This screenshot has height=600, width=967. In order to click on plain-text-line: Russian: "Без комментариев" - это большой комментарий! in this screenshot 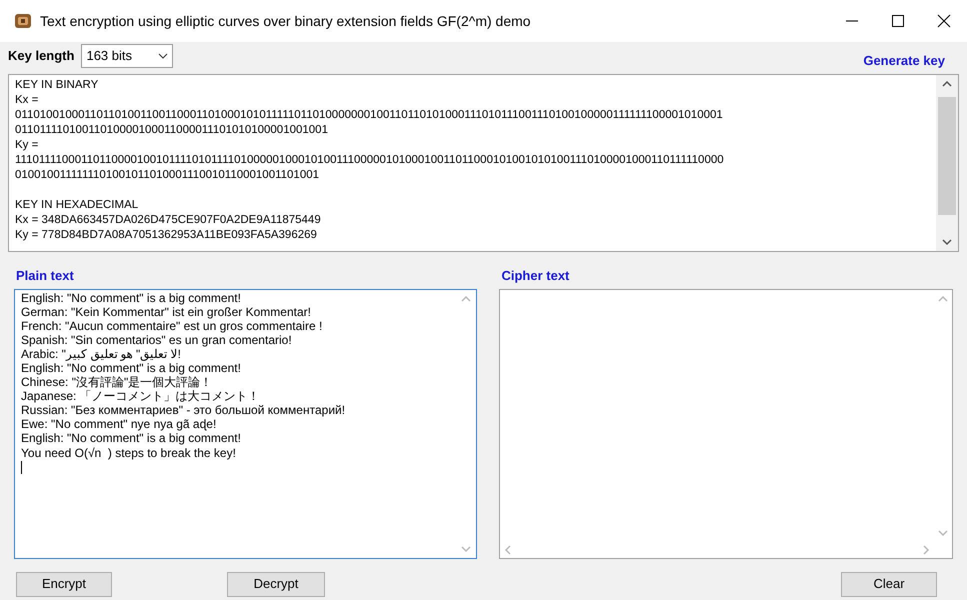, I will do `click(183, 410)`.